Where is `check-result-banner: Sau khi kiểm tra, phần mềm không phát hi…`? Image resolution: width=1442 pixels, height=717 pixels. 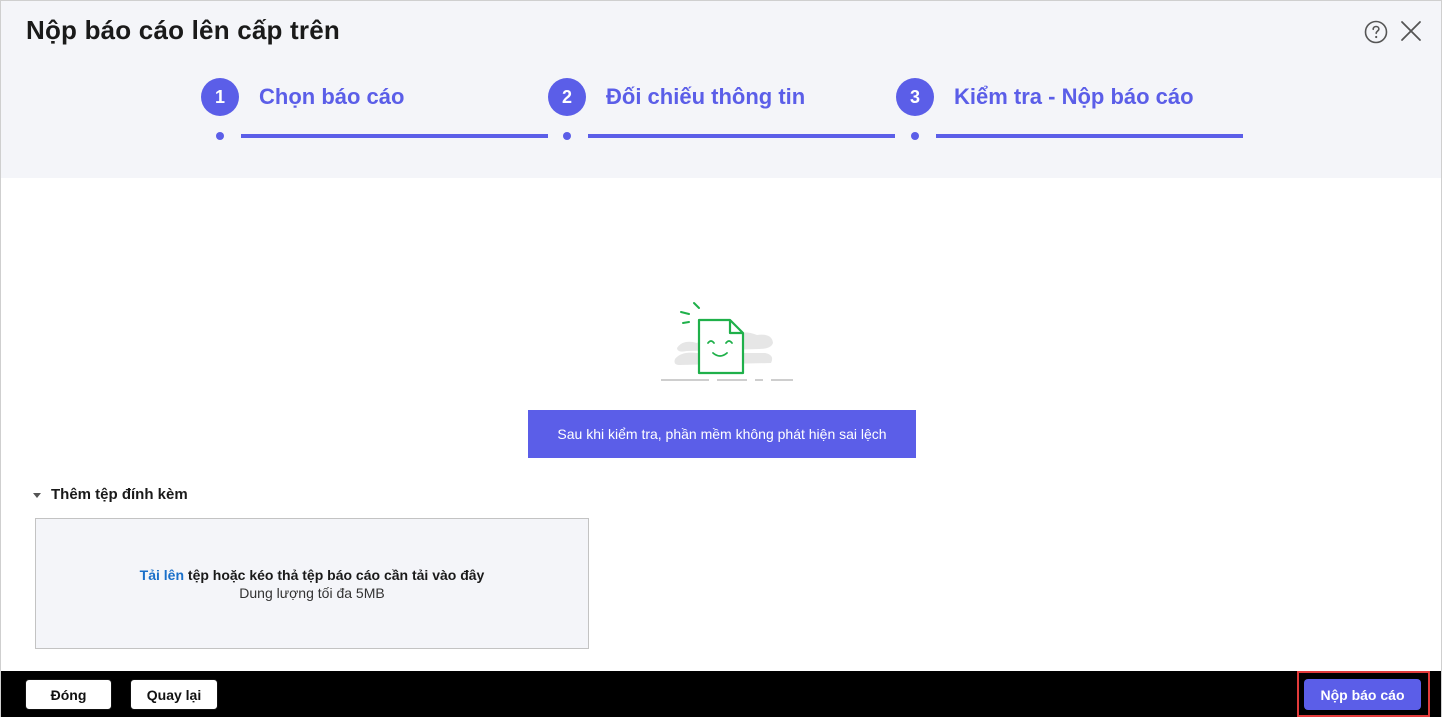 check-result-banner: Sau khi kiểm tra, phần mềm không phát hi… is located at coordinates (722, 434).